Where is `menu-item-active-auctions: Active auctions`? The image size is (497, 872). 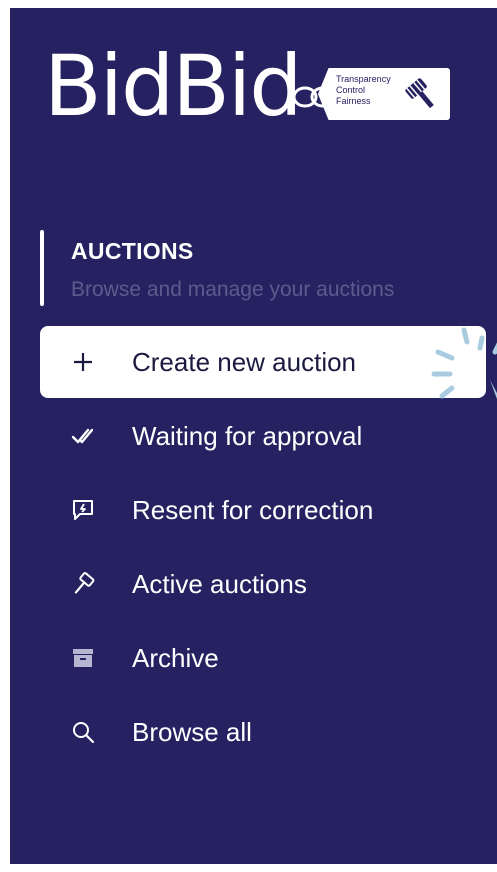
menu-item-active-auctions: Active auctions is located at coordinates (263, 584).